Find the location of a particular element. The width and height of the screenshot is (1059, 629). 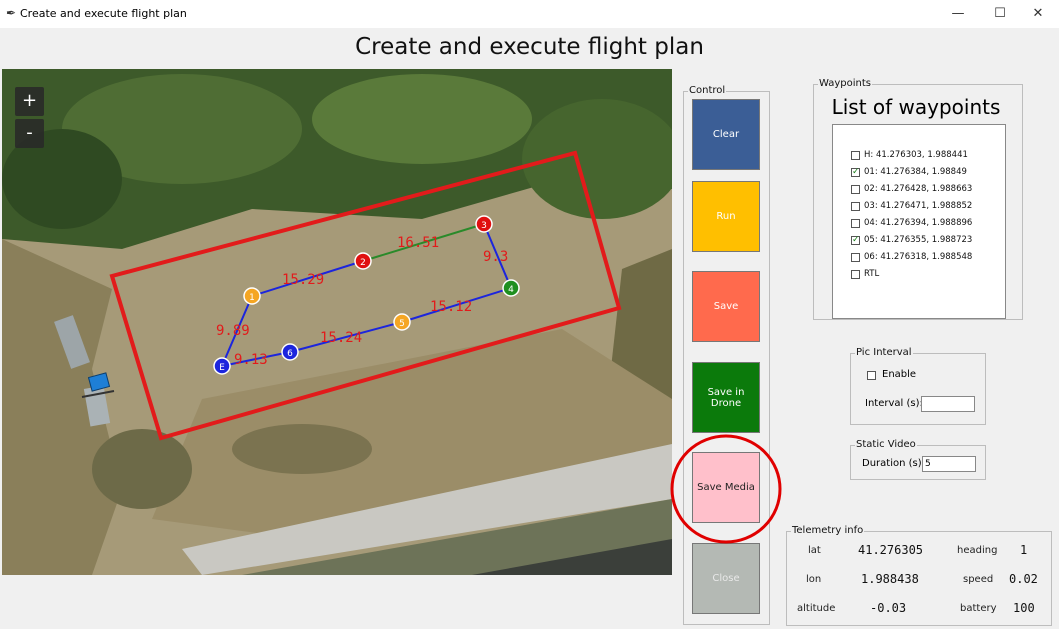

lat-value: 41.276305 is located at coordinates (891, 550).